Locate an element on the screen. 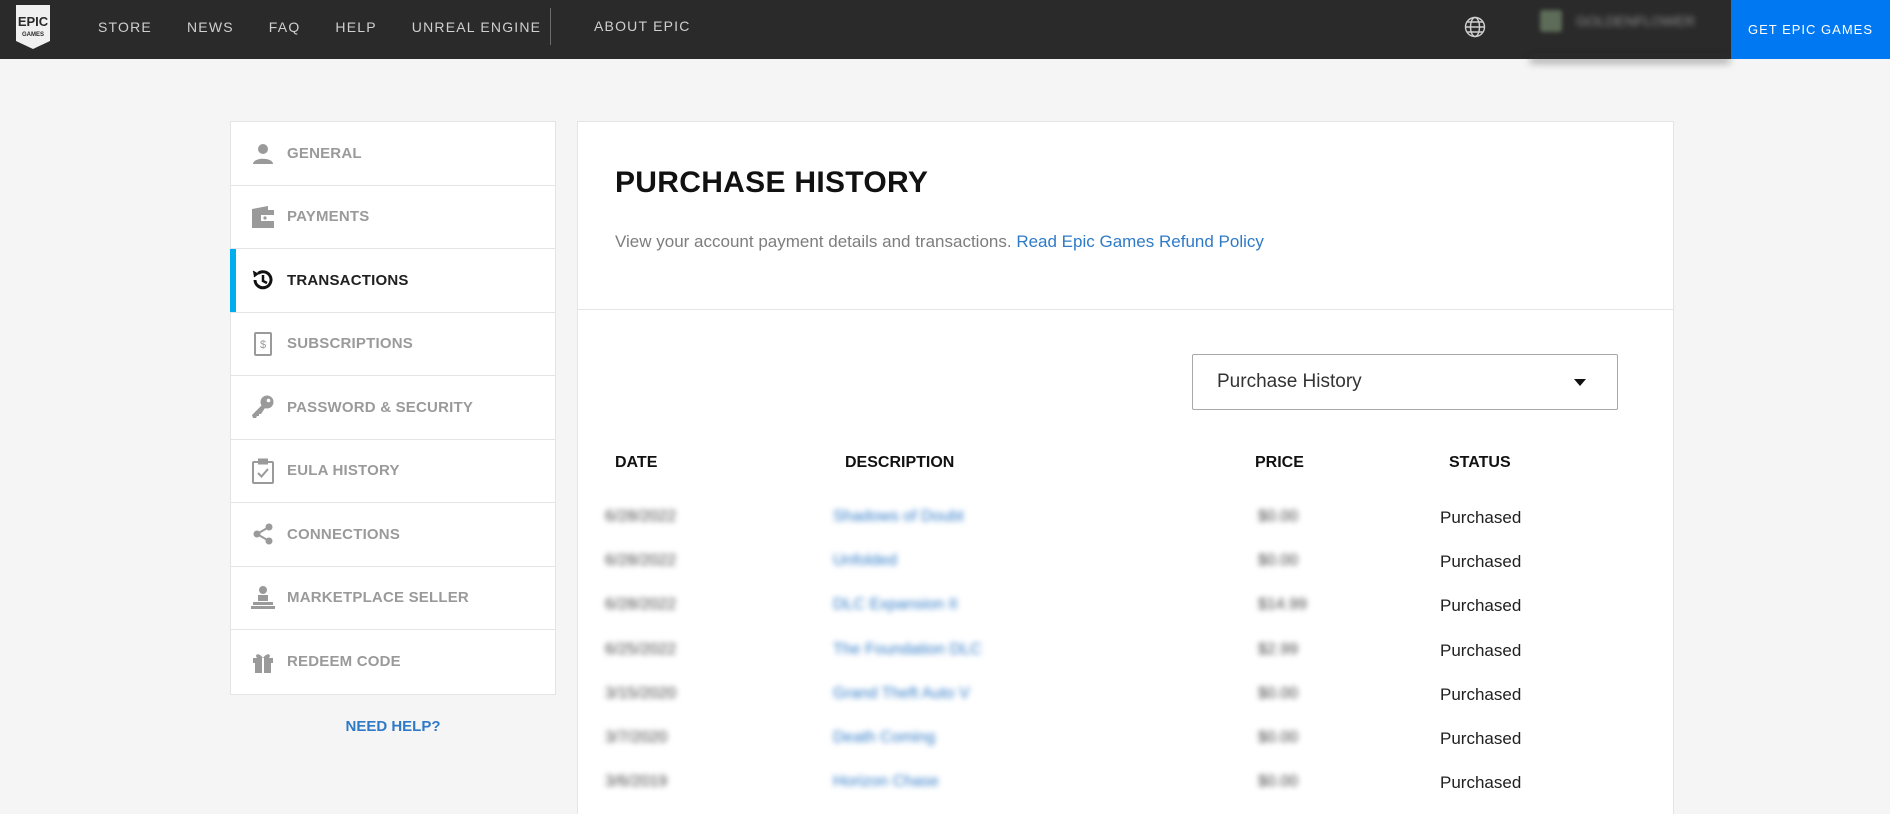  sidebar-item-label: PASSWORD & SECURITY is located at coordinates (380, 407).